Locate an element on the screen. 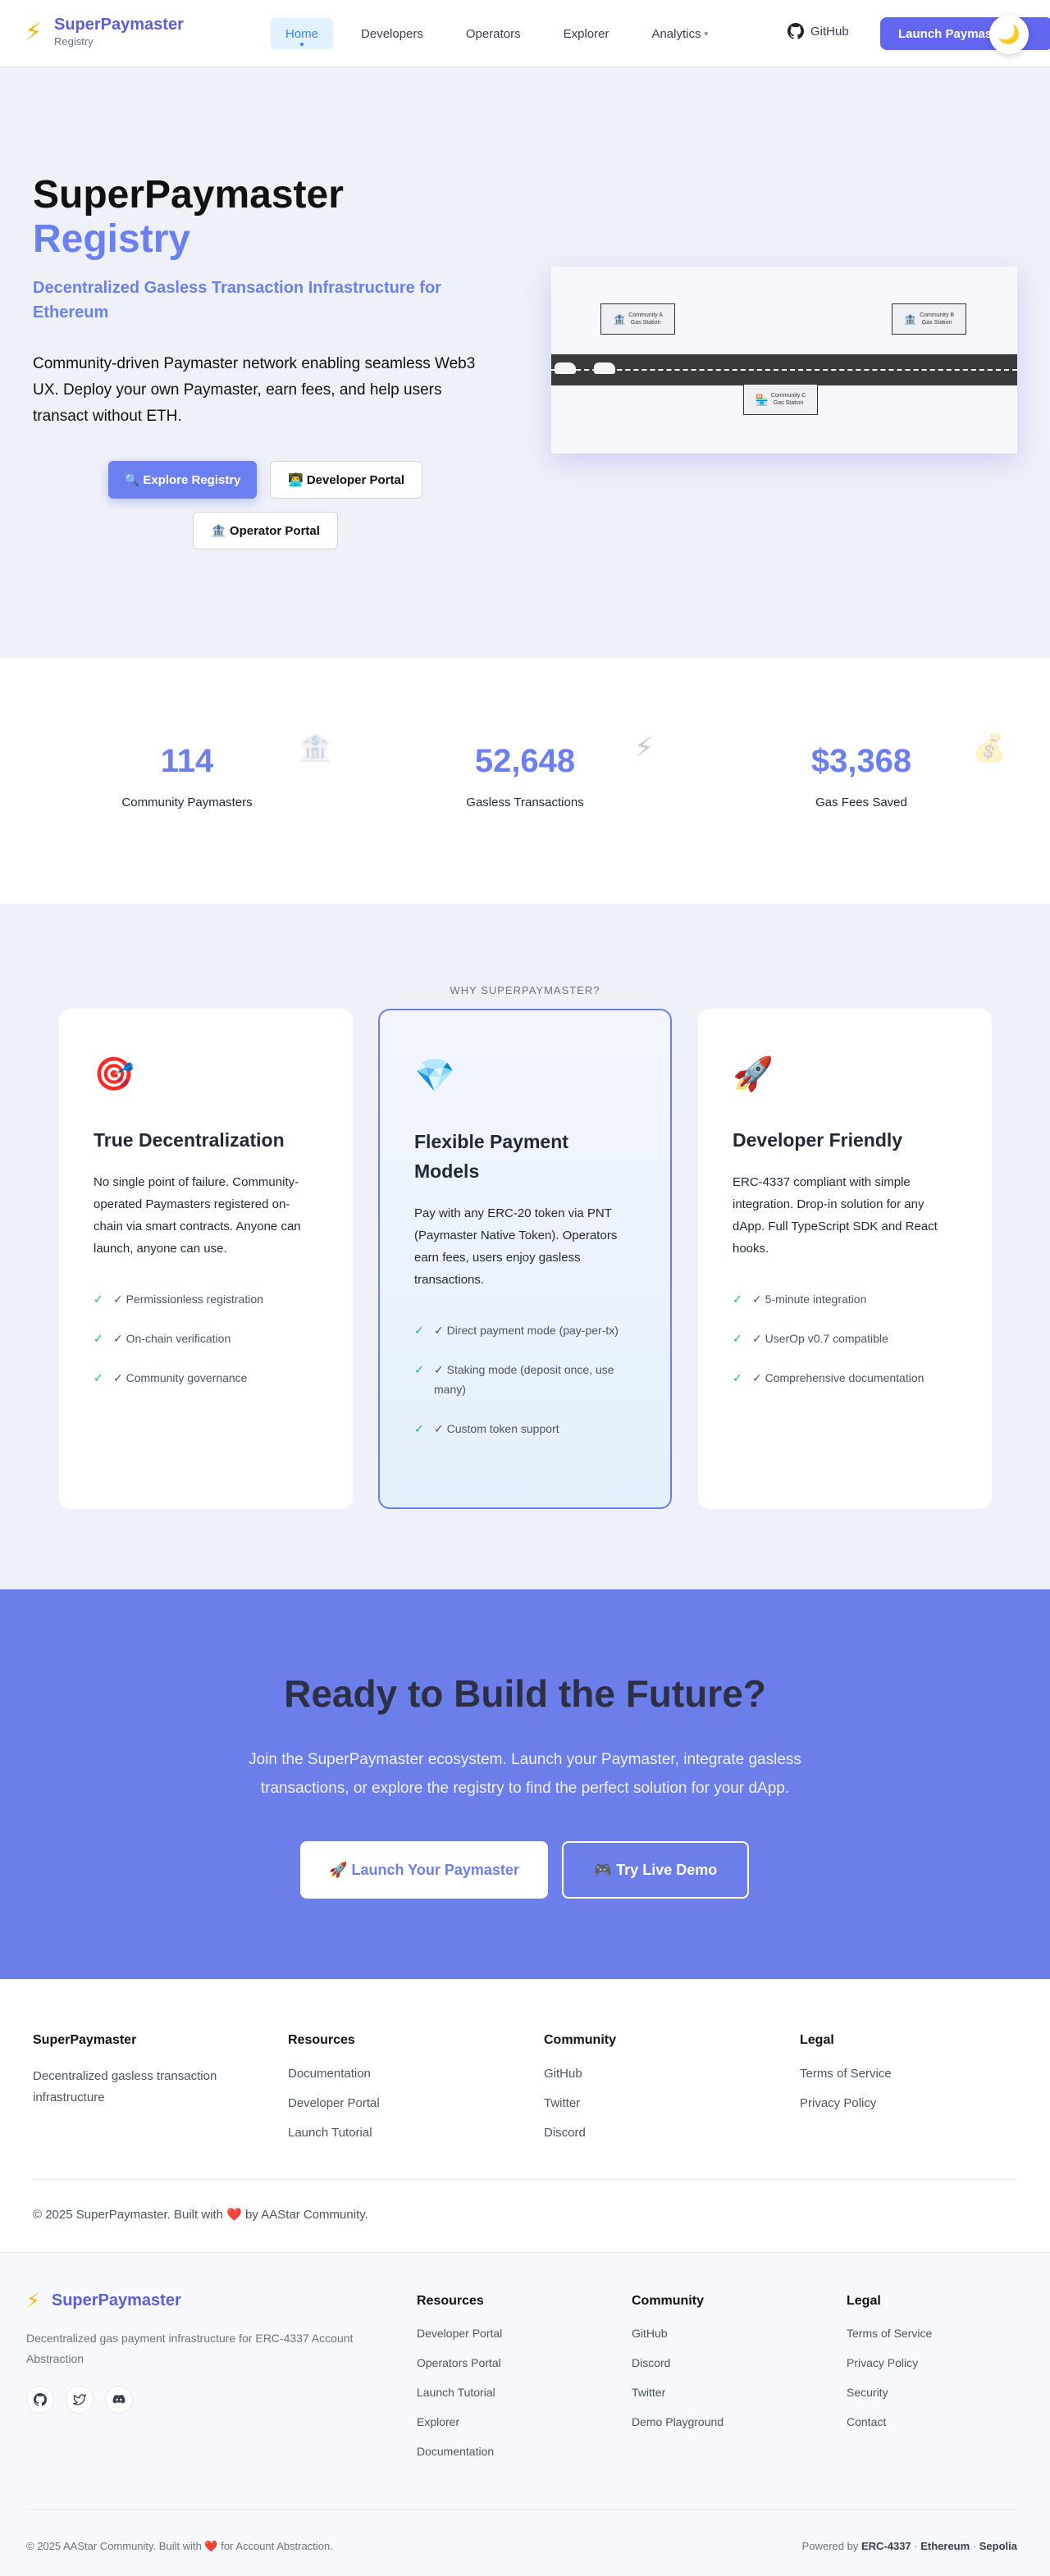  twitter-icon is located at coordinates (80, 2399).